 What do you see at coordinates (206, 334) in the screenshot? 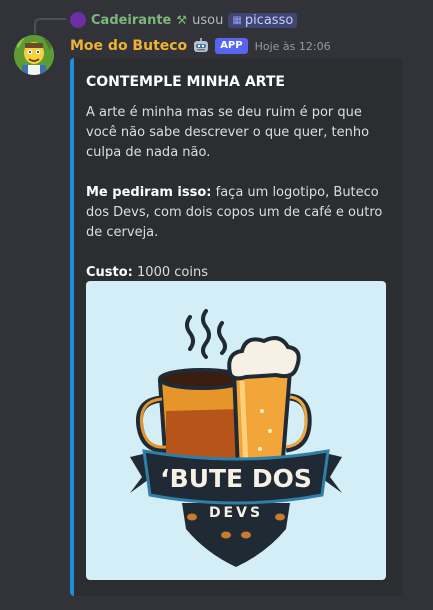
I see `steam-icon` at bounding box center [206, 334].